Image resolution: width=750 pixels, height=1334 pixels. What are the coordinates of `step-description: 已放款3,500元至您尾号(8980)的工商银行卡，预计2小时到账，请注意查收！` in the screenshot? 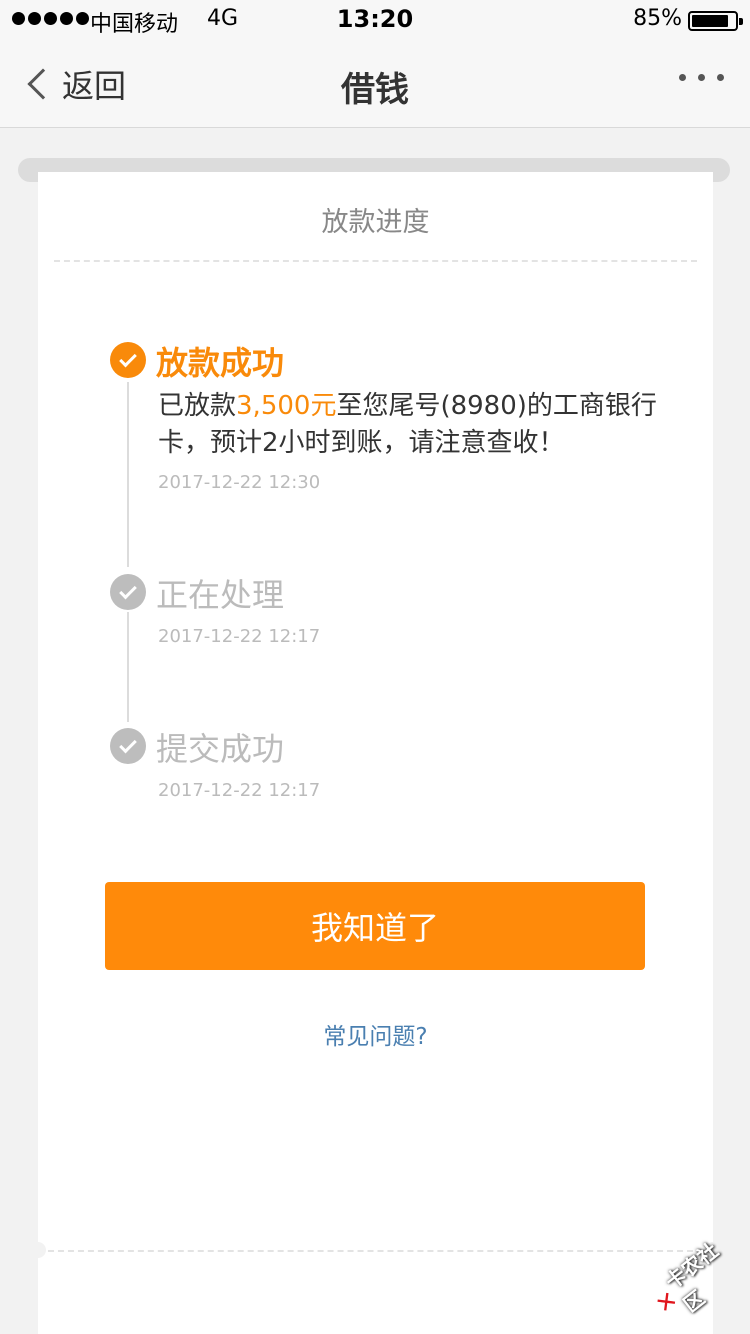 It's located at (408, 425).